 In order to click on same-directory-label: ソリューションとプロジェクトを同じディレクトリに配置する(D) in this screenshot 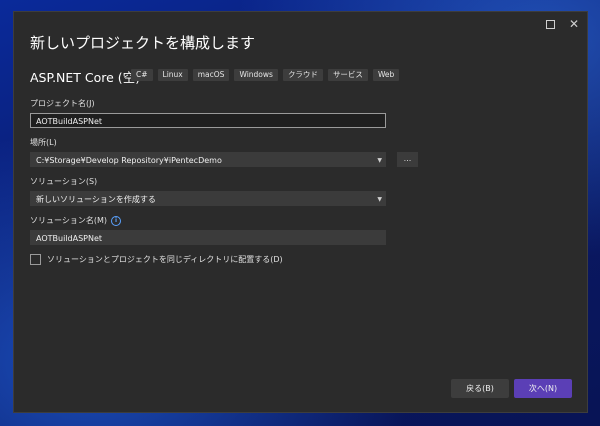, I will do `click(165, 259)`.